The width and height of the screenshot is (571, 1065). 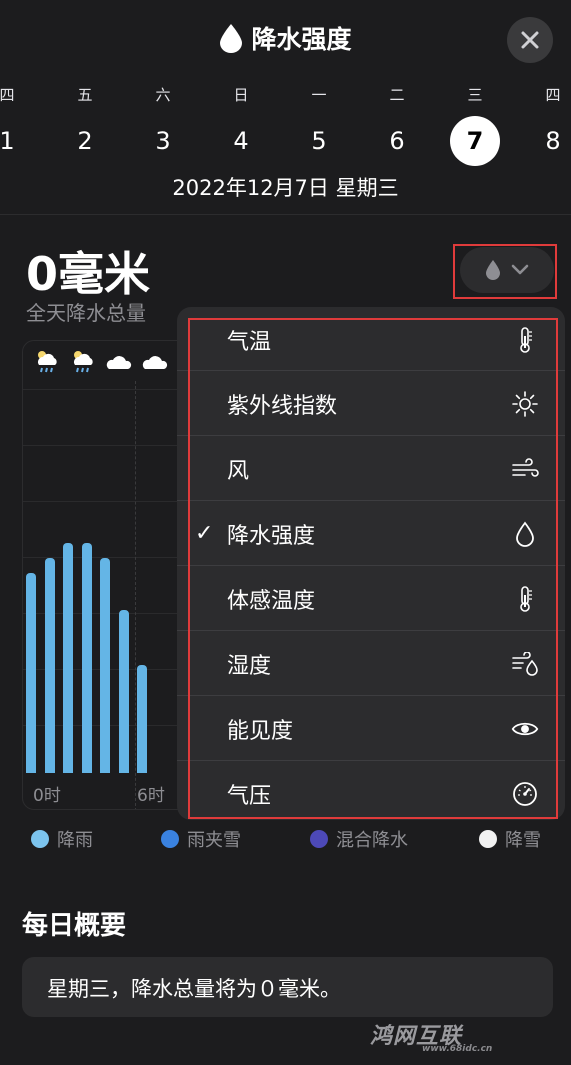 I want to click on legend-item-mixed: 混合降水, so click(x=359, y=839).